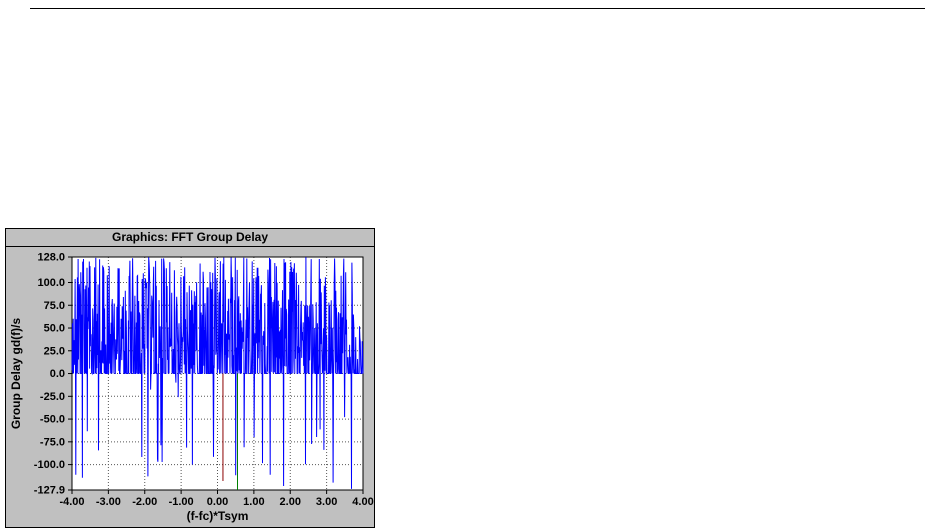 The height and width of the screenshot is (529, 925). What do you see at coordinates (54, 329) in the screenshot?
I see `svg-text: 50.0` at bounding box center [54, 329].